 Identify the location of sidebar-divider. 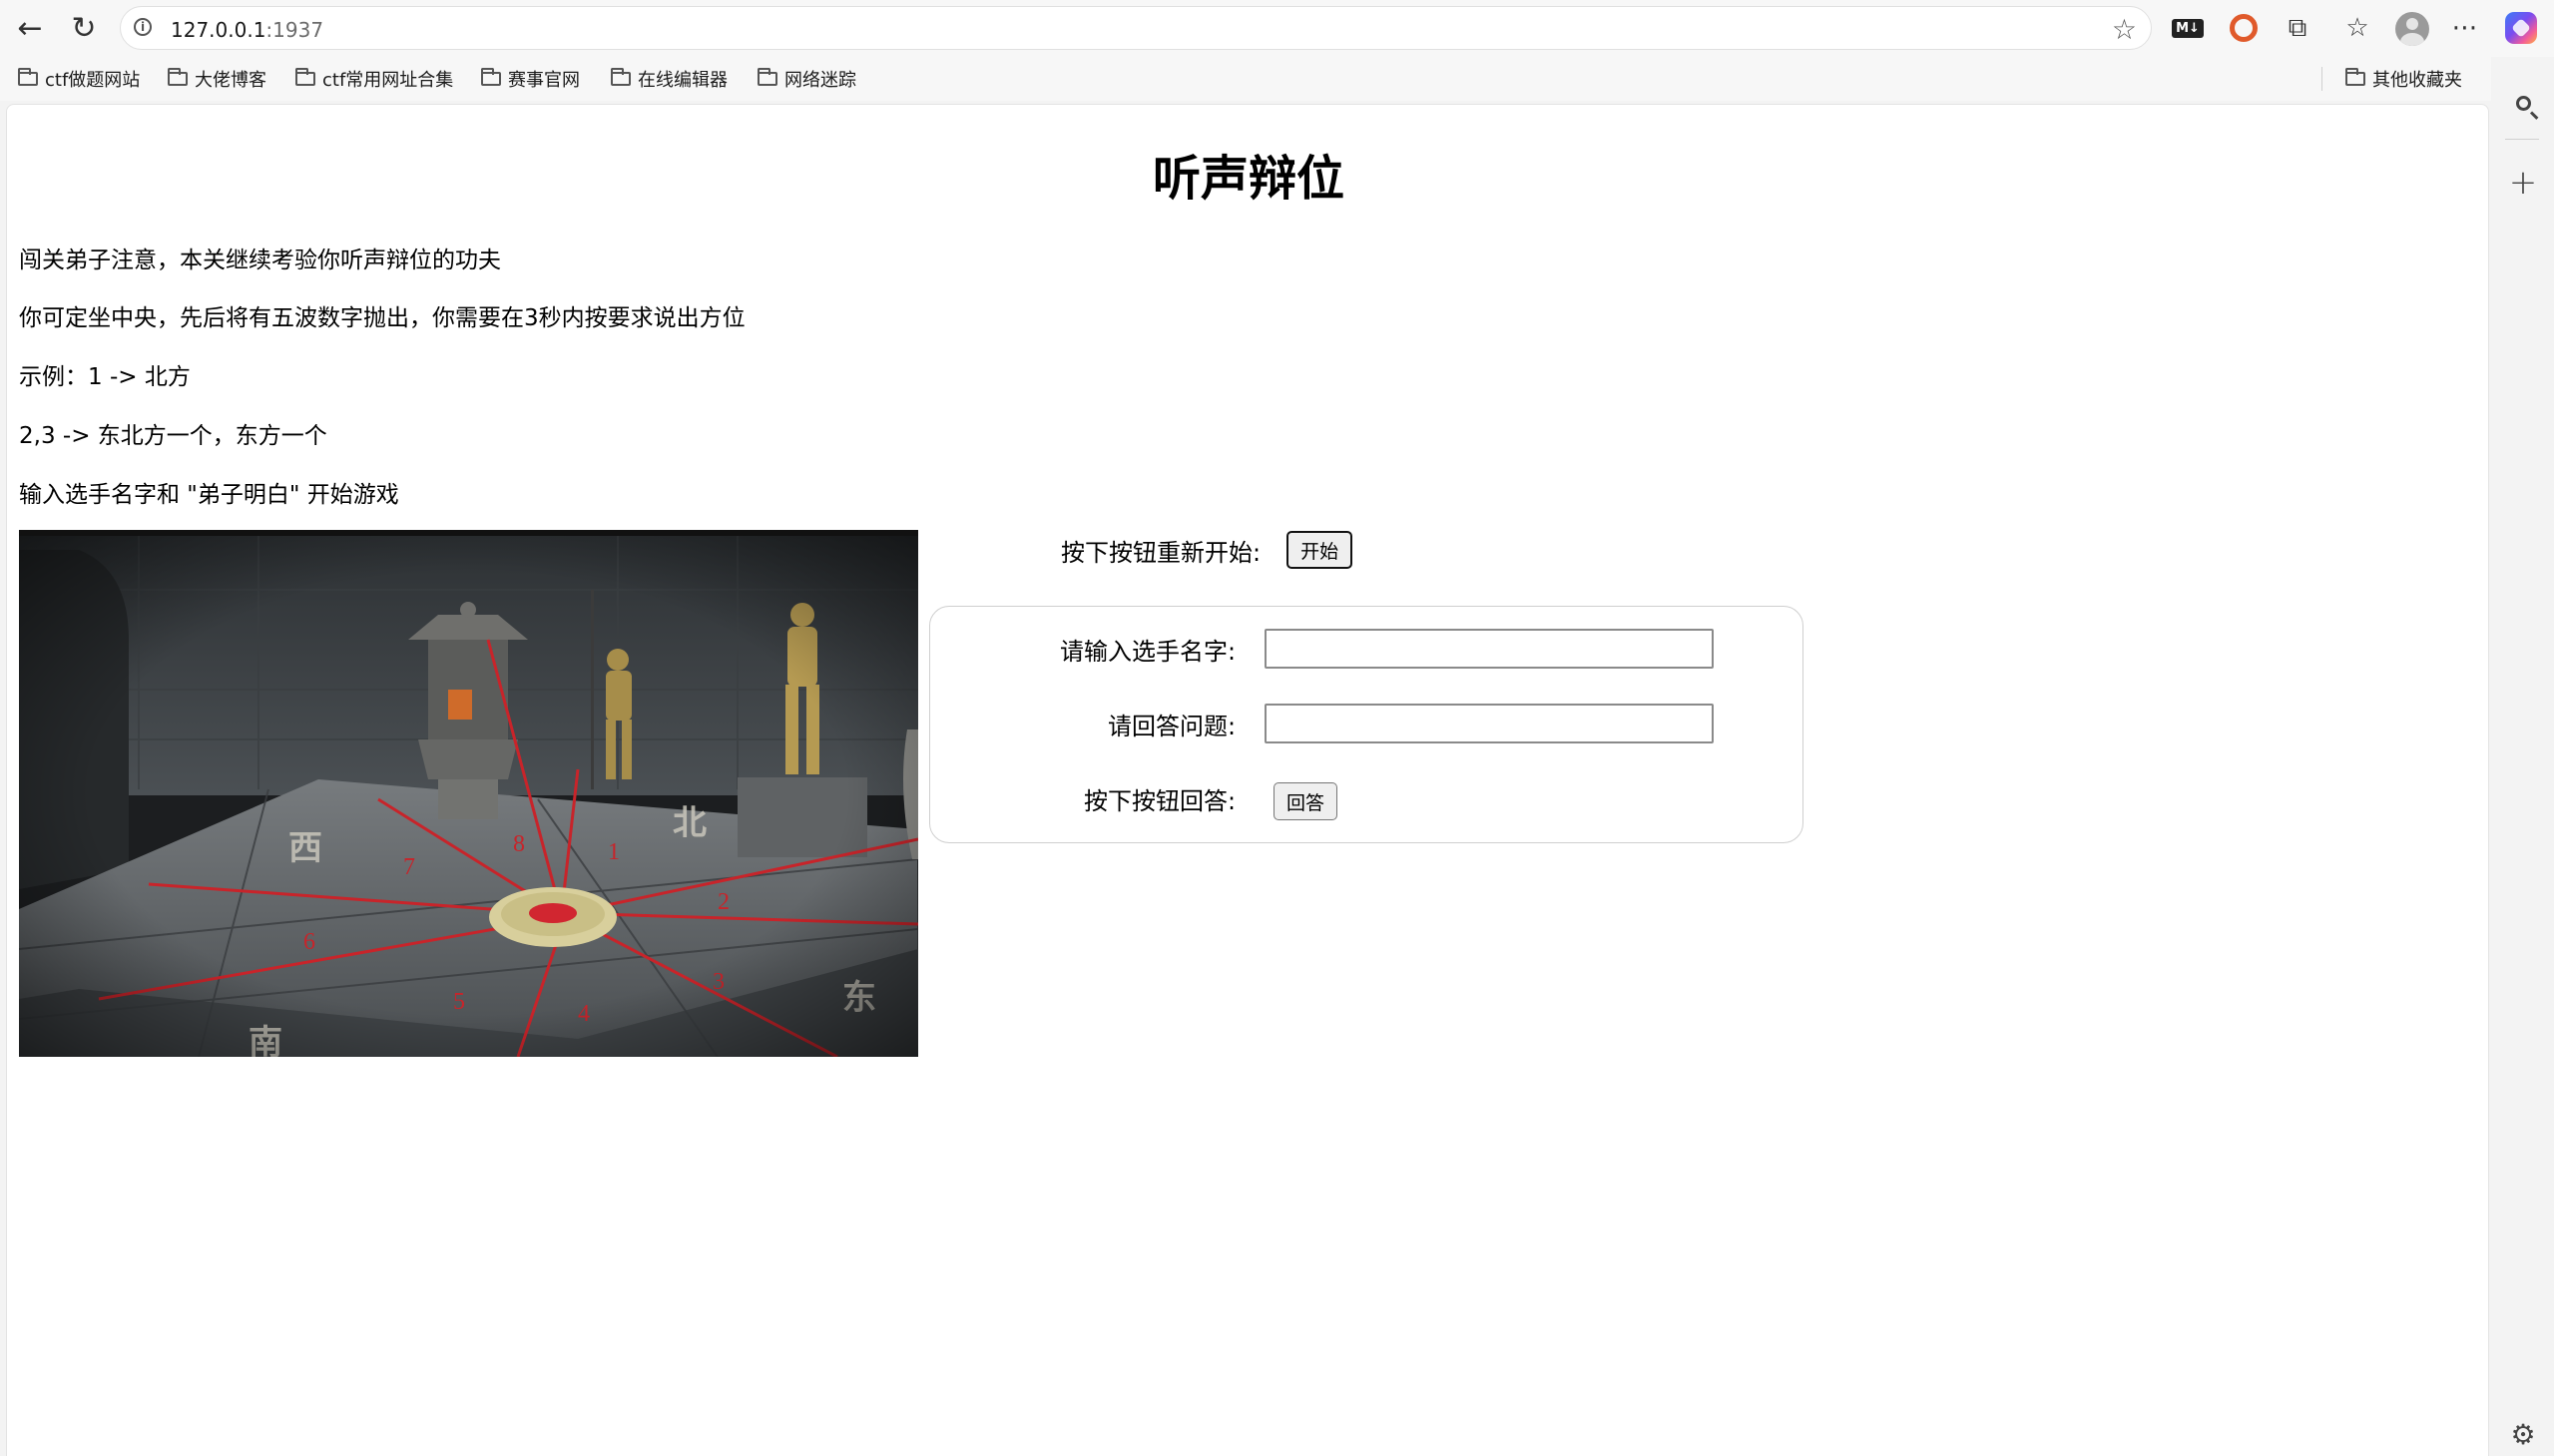
(2522, 139).